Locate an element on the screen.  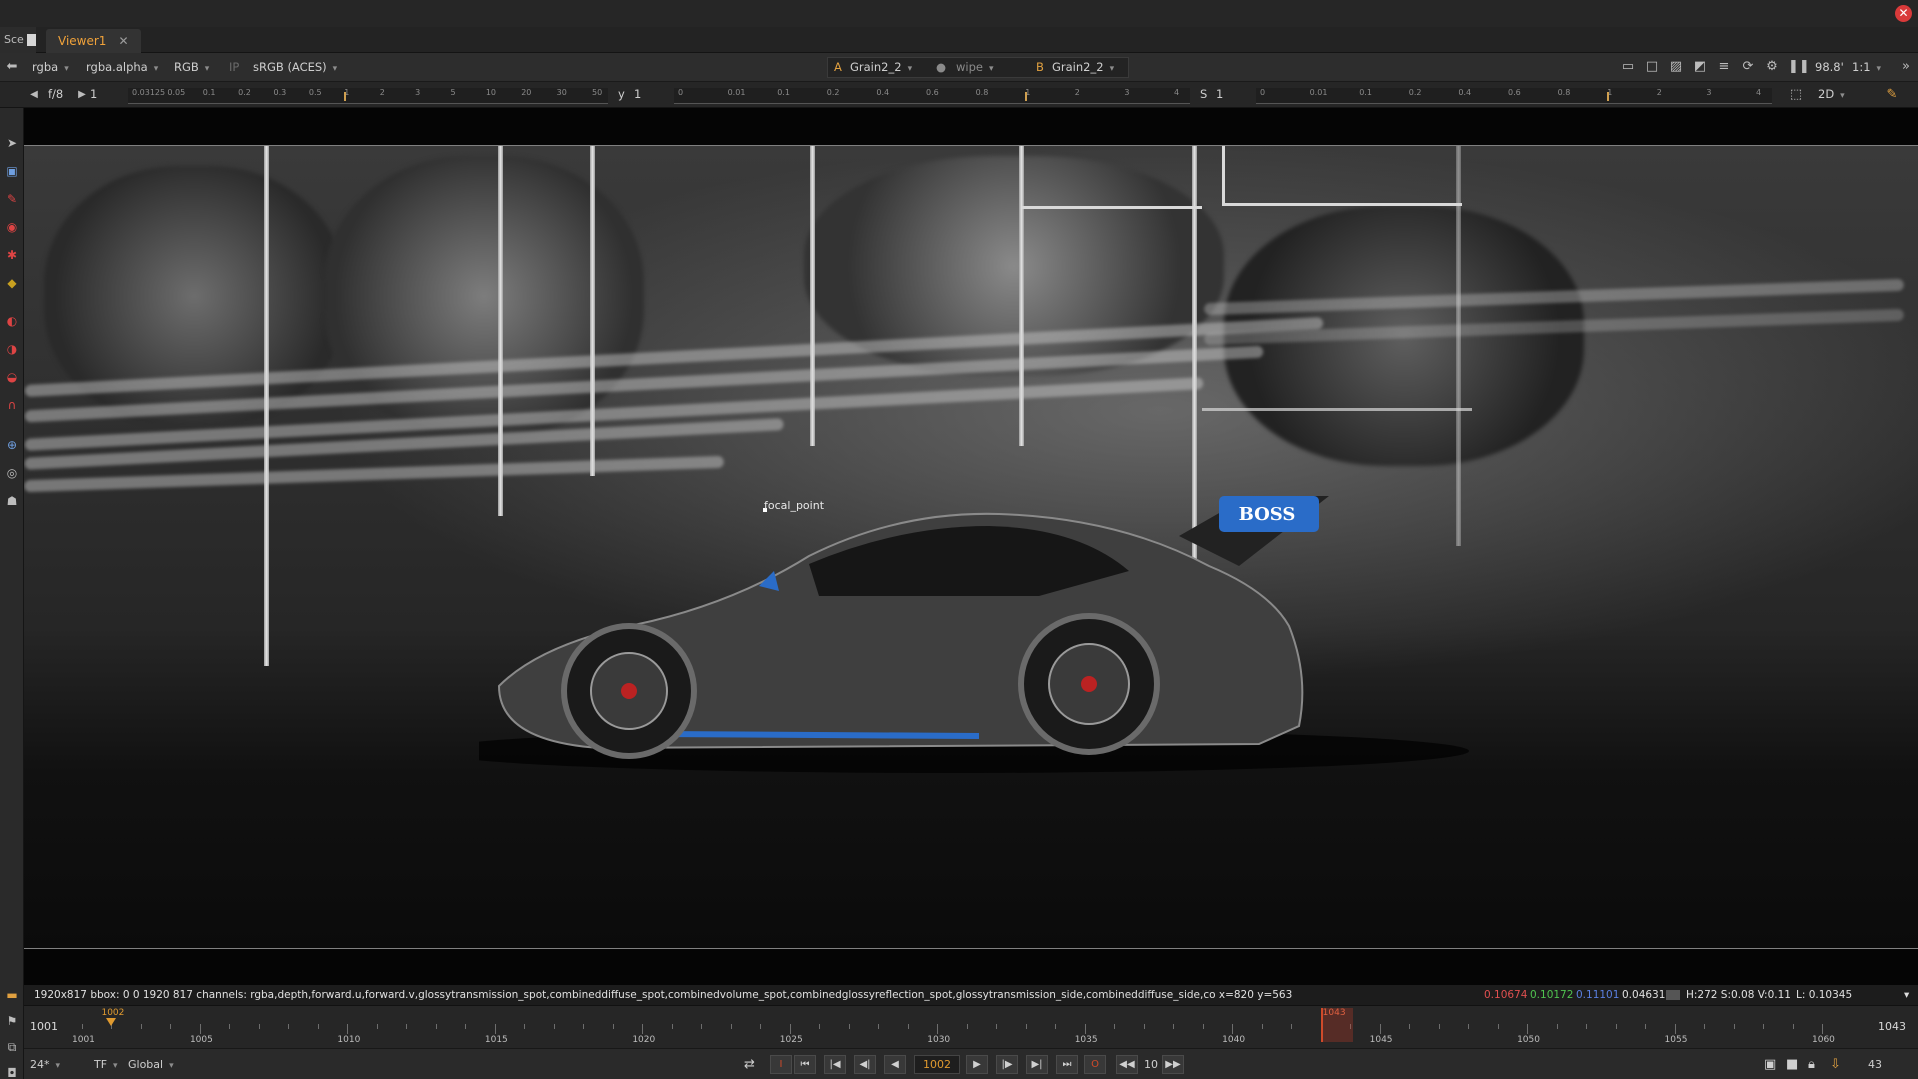
tab-viewer1: Viewer1 ✕ is located at coordinates (93, 41).